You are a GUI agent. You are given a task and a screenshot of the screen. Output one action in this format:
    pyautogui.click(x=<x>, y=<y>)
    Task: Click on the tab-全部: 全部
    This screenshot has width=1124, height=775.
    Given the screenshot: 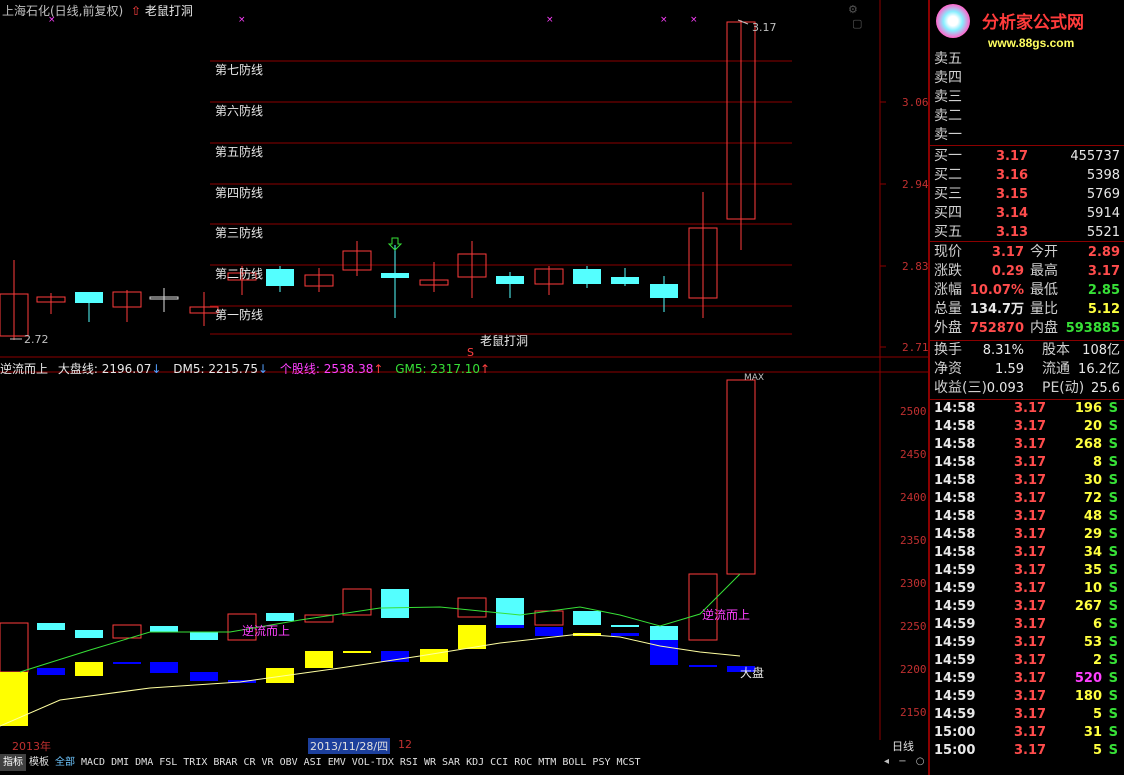 What is the action you would take?
    pyautogui.click(x=65, y=762)
    